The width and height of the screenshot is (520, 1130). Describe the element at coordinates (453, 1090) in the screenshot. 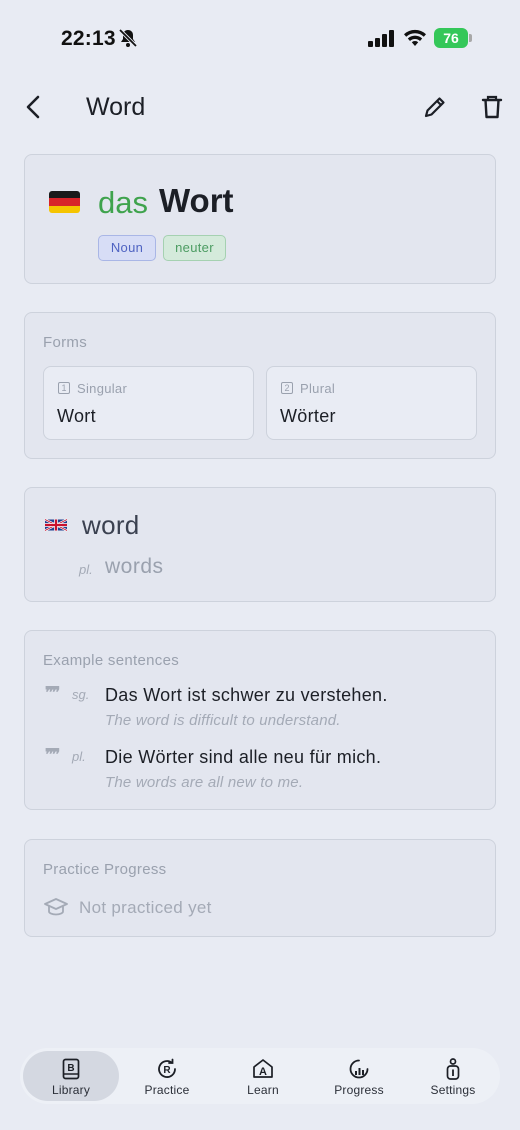

I see `tab-settings-label: Settings` at that location.